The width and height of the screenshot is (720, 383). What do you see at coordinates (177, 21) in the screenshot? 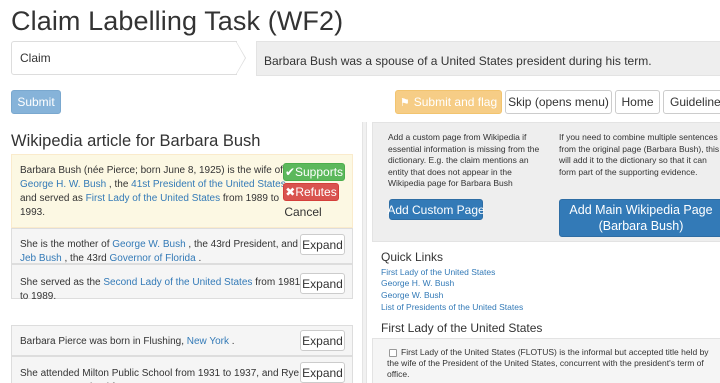
I see `page-title: Claim Labelling Task (WF2)` at bounding box center [177, 21].